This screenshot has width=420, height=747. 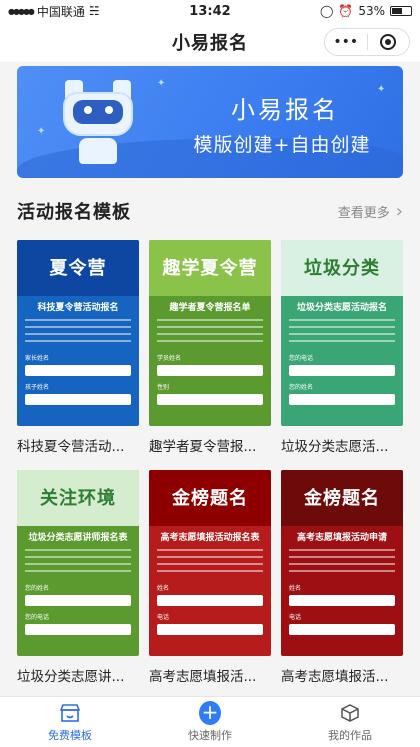 What do you see at coordinates (399, 211) in the screenshot?
I see `chevron-right-icon: ›` at bounding box center [399, 211].